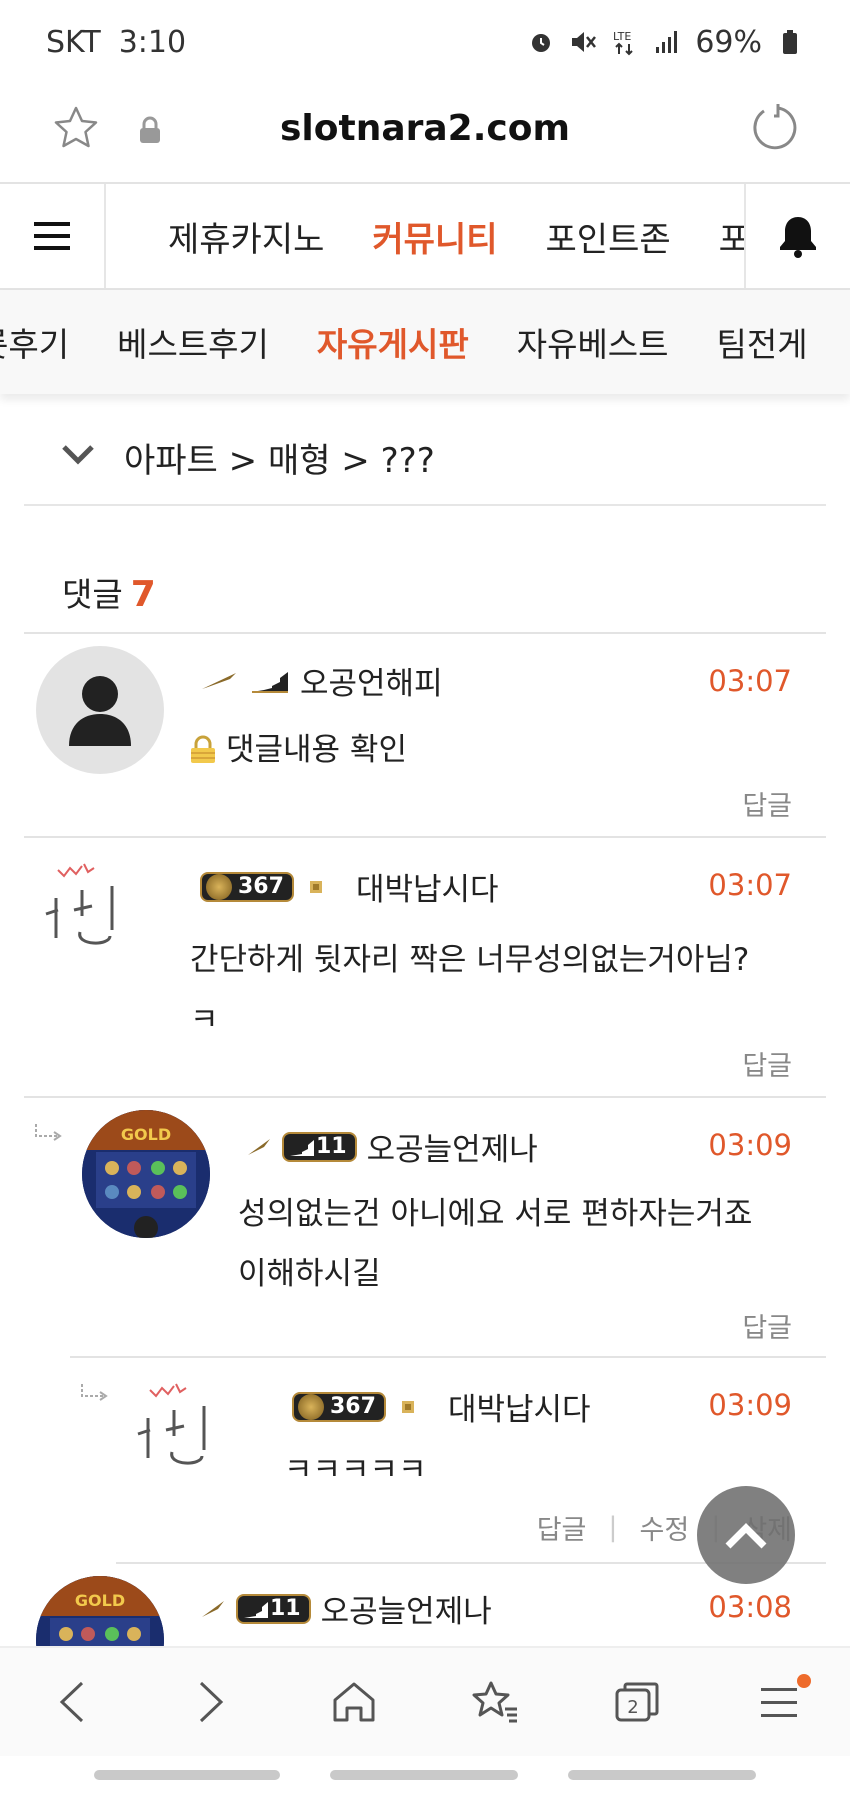 Image resolution: width=850 pixels, height=1794 pixels. What do you see at coordinates (434, 236) in the screenshot?
I see `nav-item-community: 커뮤니티` at bounding box center [434, 236].